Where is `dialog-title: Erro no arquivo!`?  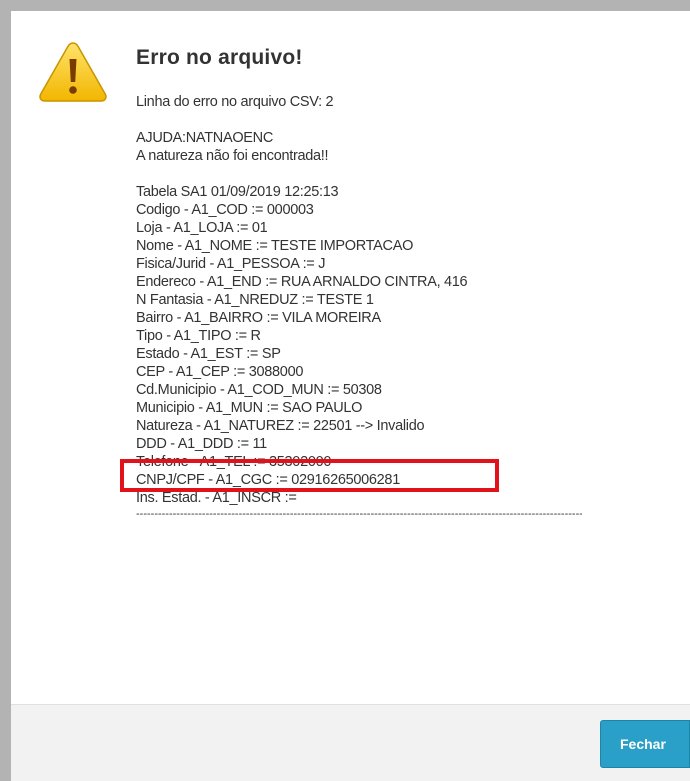
dialog-title: Erro no arquivo! is located at coordinates (219, 57).